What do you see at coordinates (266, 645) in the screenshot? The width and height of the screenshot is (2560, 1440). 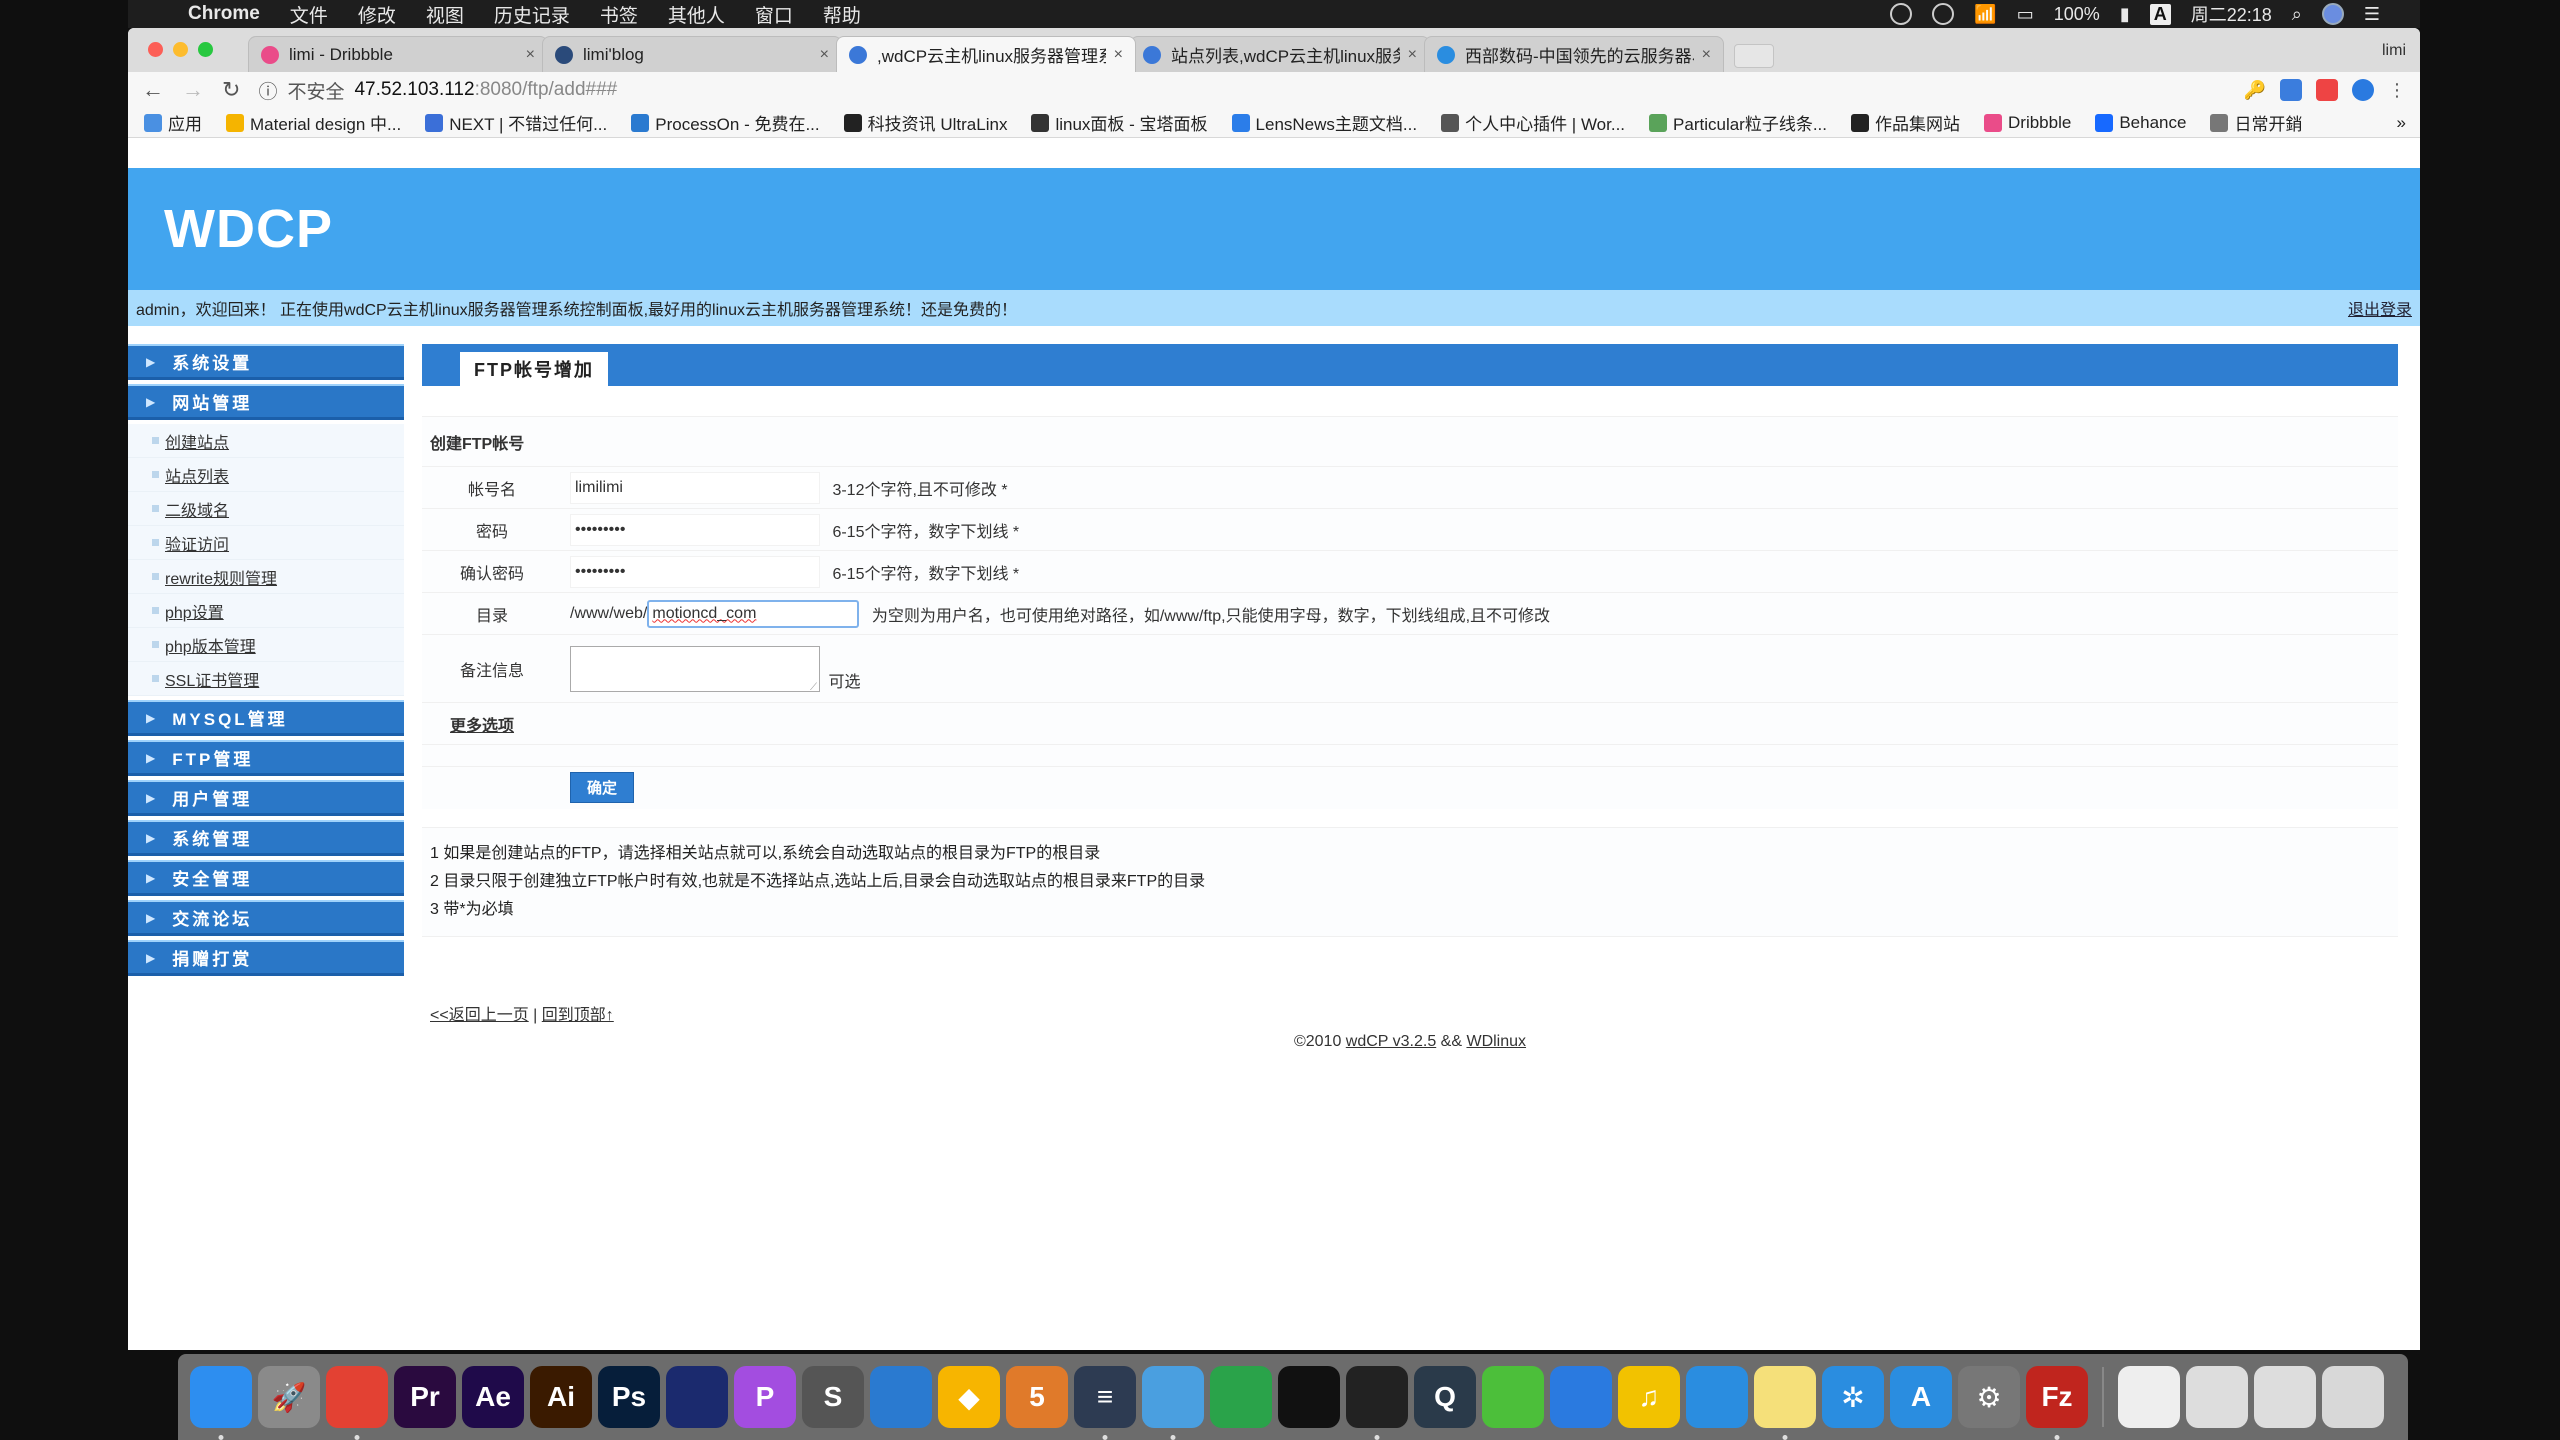 I see `sidebar-item: php版本管理` at bounding box center [266, 645].